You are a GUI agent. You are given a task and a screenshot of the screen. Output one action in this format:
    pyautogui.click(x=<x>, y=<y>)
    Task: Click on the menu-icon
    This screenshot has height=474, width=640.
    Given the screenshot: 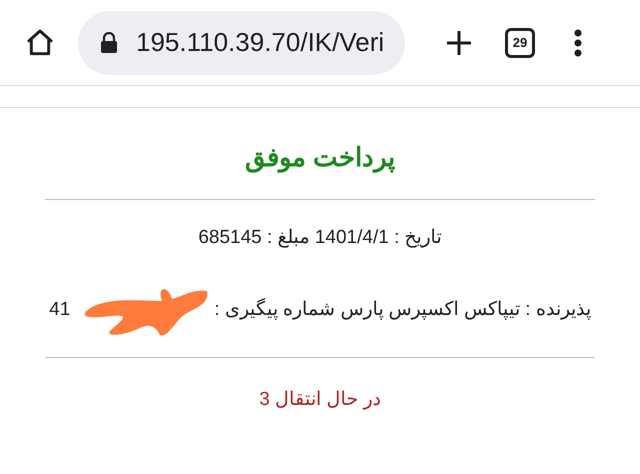 What is the action you would take?
    pyautogui.click(x=578, y=42)
    